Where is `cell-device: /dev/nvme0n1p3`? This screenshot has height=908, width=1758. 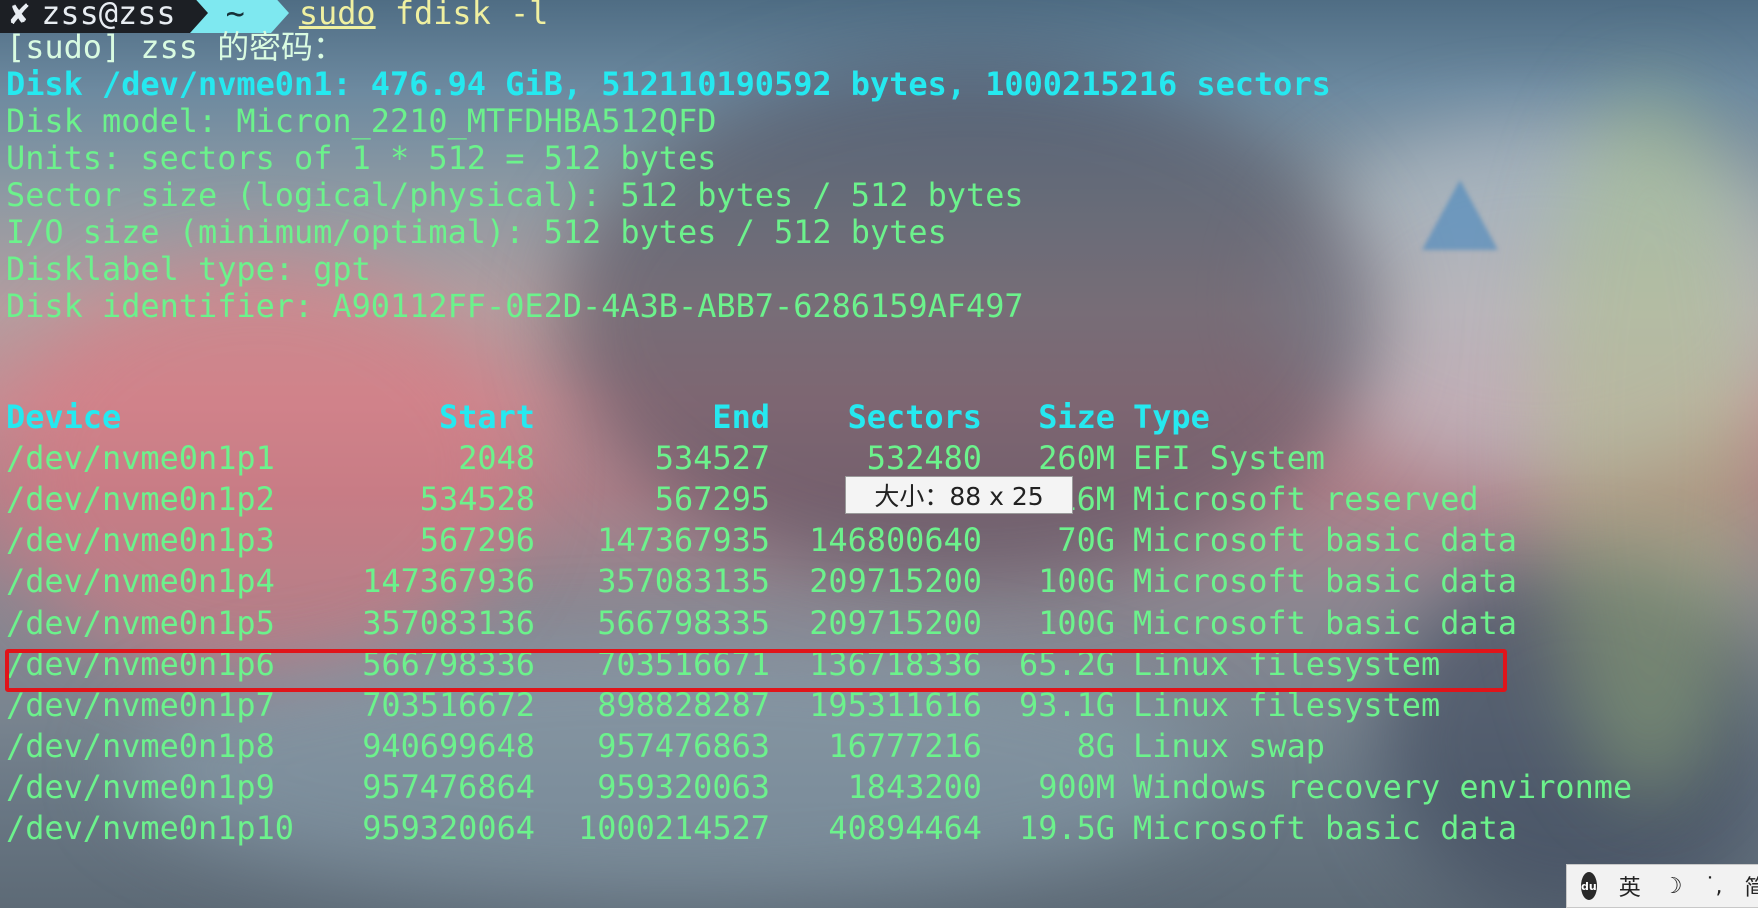
cell-device: /dev/nvme0n1p3 is located at coordinates (140, 540).